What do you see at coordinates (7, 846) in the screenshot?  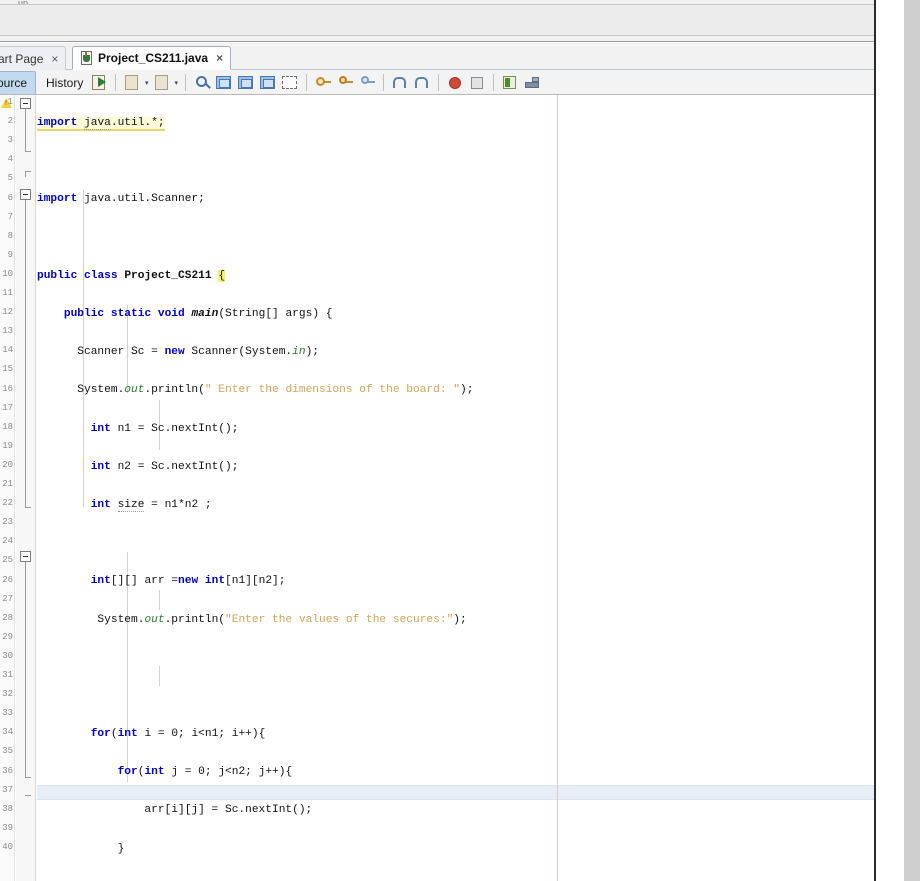 I see `line-number: 40` at bounding box center [7, 846].